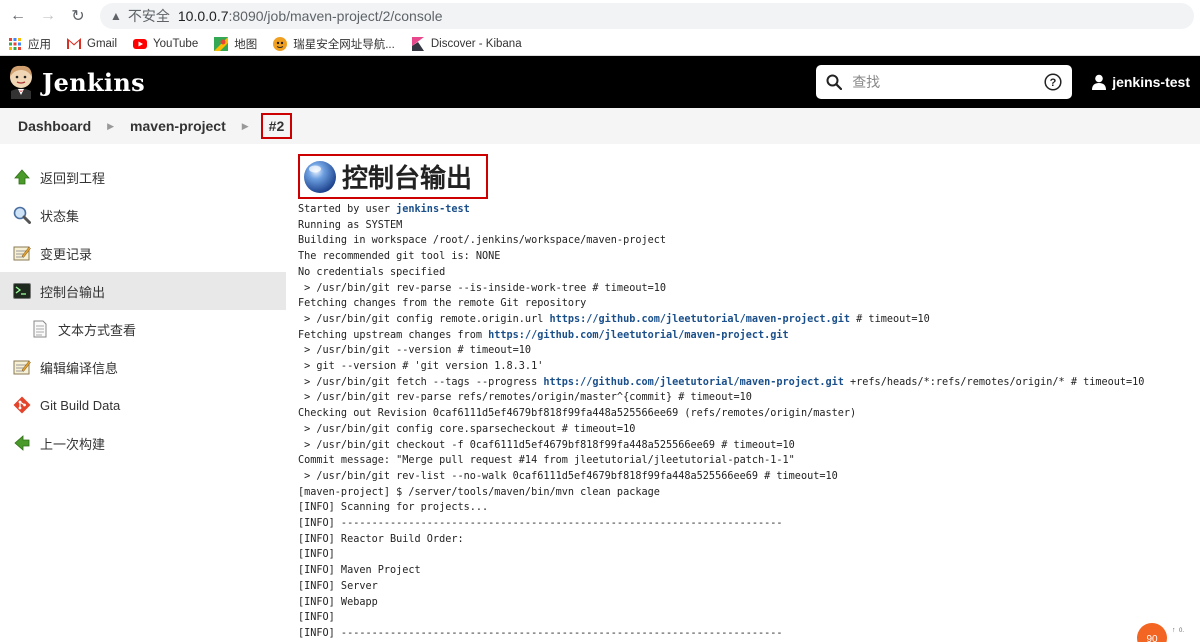 This screenshot has width=1200, height=642. Describe the element at coordinates (21, 82) in the screenshot. I see `jenkins-butler-icon` at that location.